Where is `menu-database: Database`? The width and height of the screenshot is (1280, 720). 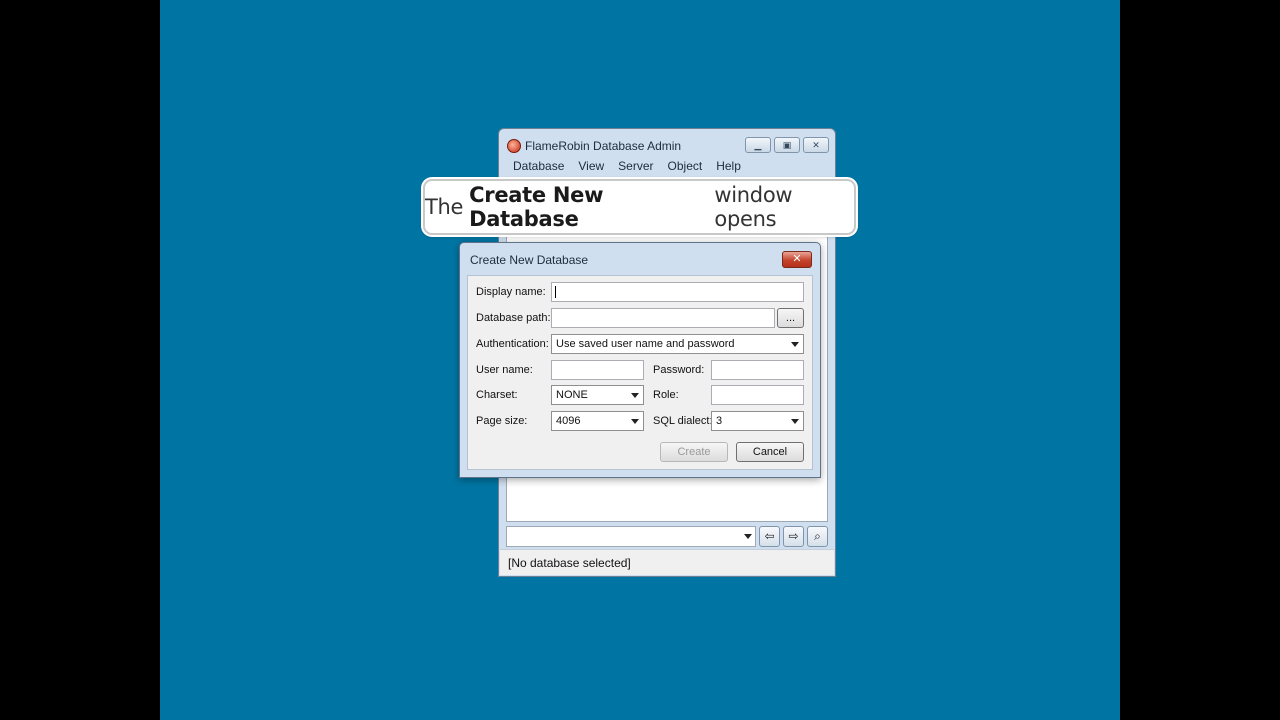
menu-database: Database is located at coordinates (538, 166).